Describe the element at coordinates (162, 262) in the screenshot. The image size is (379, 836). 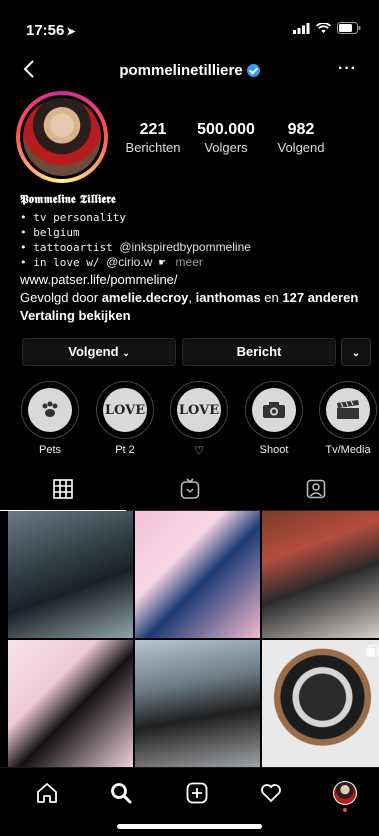
I see `pointing-hand-icon: ☛` at that location.